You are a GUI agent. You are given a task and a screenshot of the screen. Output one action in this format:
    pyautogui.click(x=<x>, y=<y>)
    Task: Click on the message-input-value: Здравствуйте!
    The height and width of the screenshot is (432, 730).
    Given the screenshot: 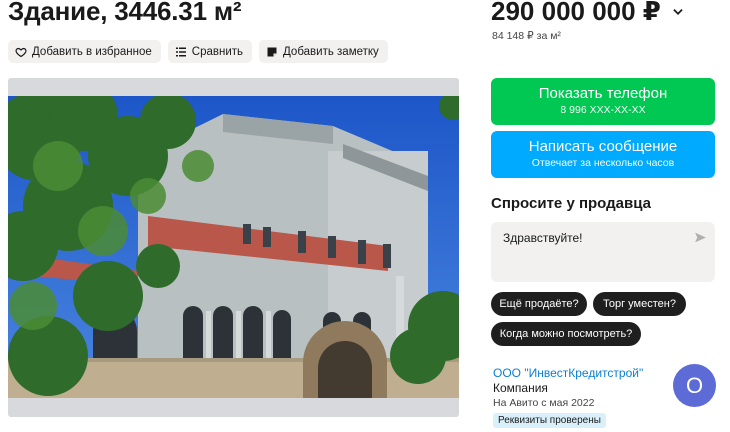 What is the action you would take?
    pyautogui.click(x=543, y=238)
    